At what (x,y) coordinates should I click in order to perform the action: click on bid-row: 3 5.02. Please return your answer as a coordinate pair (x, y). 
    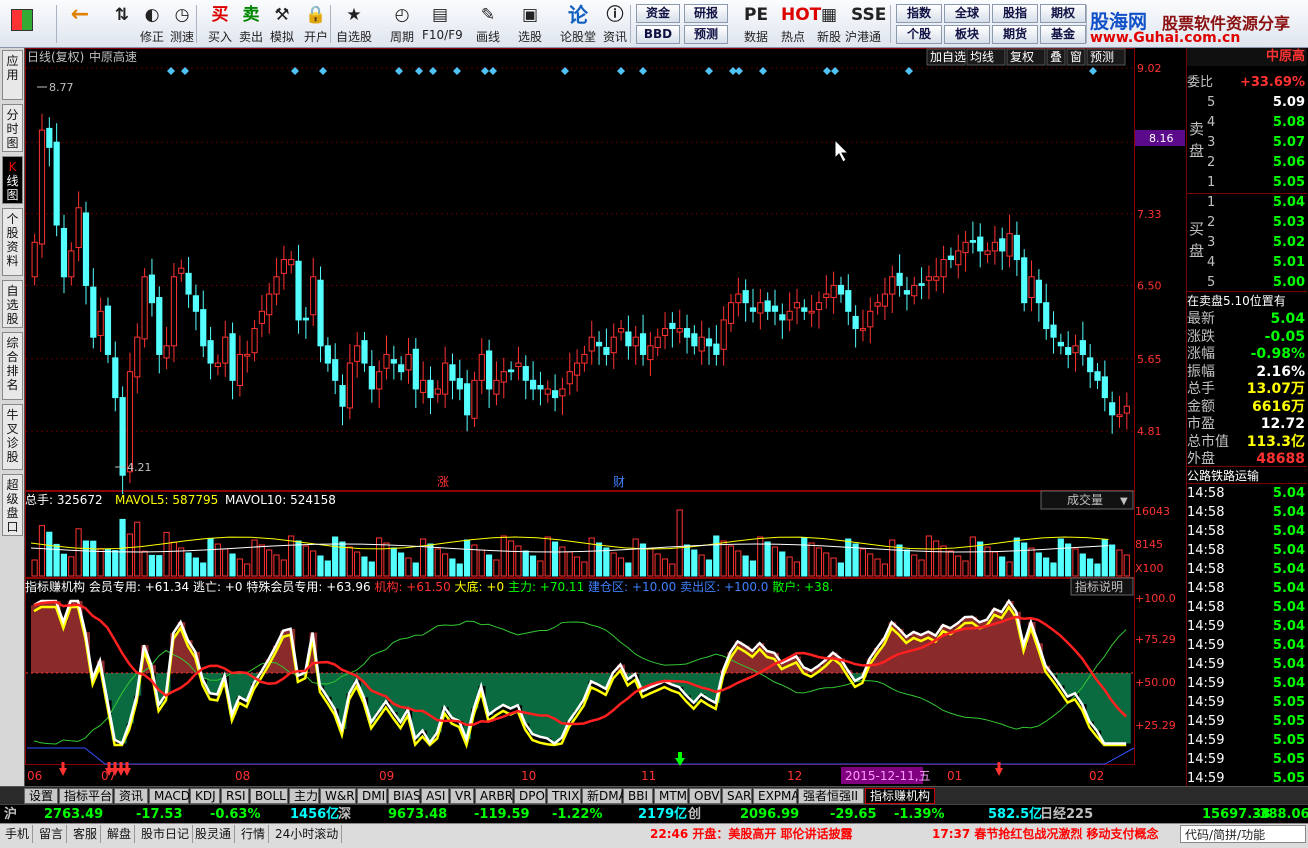
    Looking at the image, I should click on (1247, 243).